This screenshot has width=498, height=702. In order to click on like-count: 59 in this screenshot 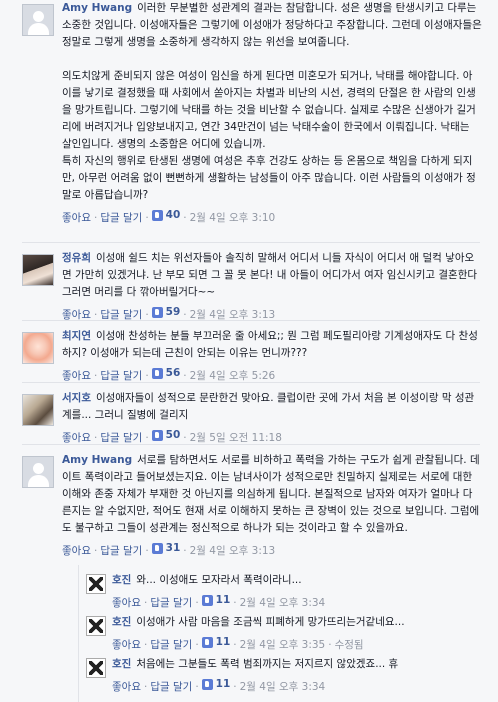, I will do `click(165, 312)`.